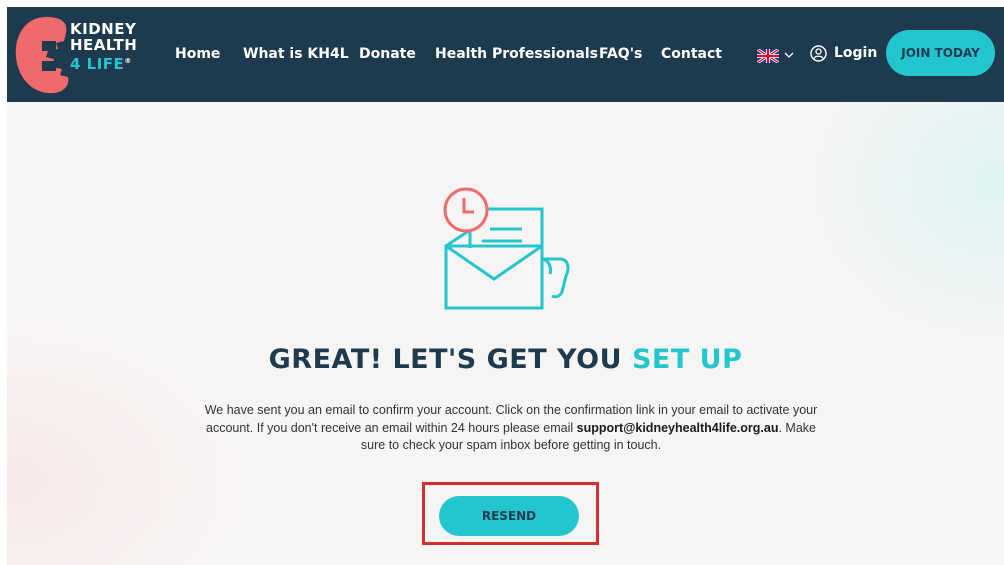 This screenshot has height=565, width=1004. What do you see at coordinates (506, 248) in the screenshot?
I see `email-confirmation-illustration-icon` at bounding box center [506, 248].